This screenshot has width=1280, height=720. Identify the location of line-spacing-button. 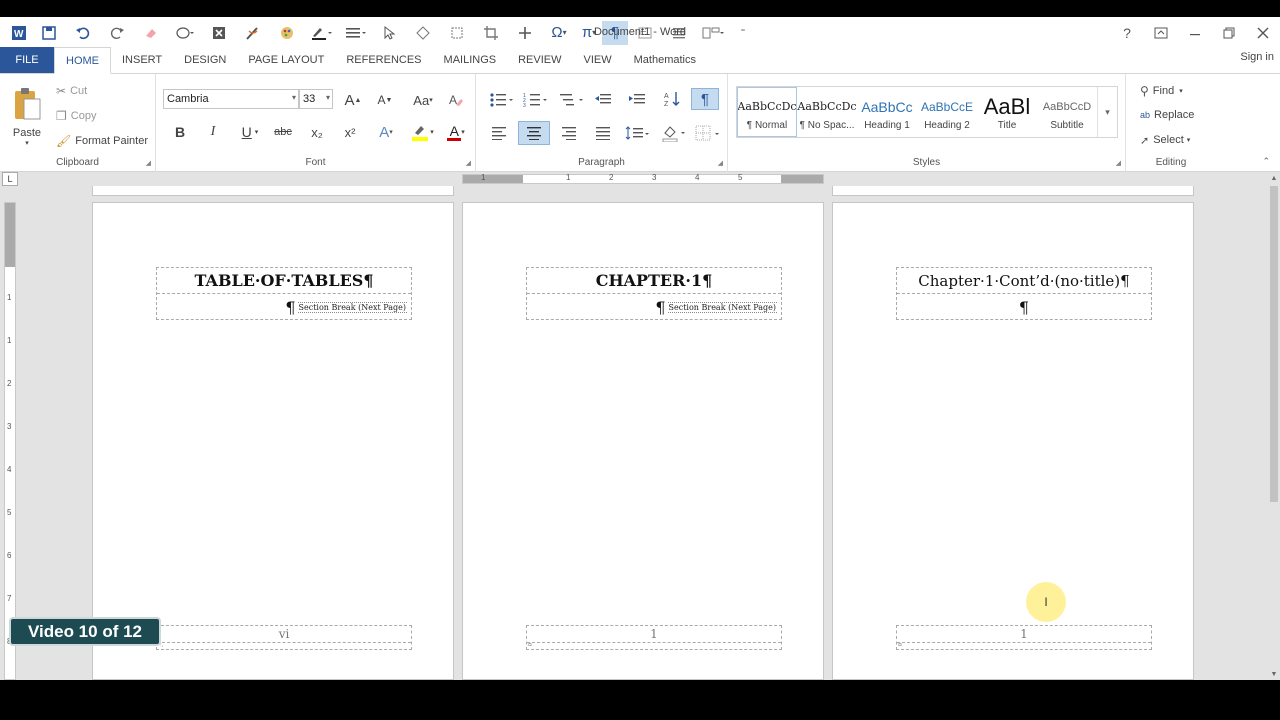
(638, 133).